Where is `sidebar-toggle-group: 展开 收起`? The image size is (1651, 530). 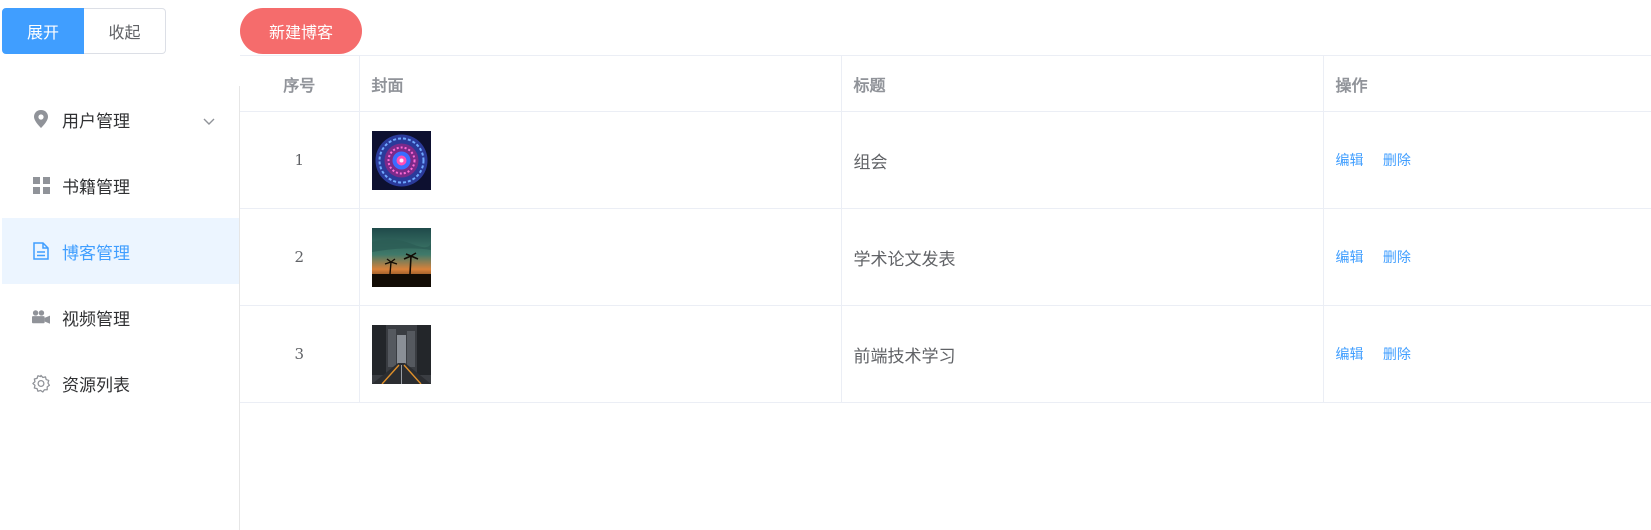
sidebar-toggle-group: 展开 收起 is located at coordinates (84, 31).